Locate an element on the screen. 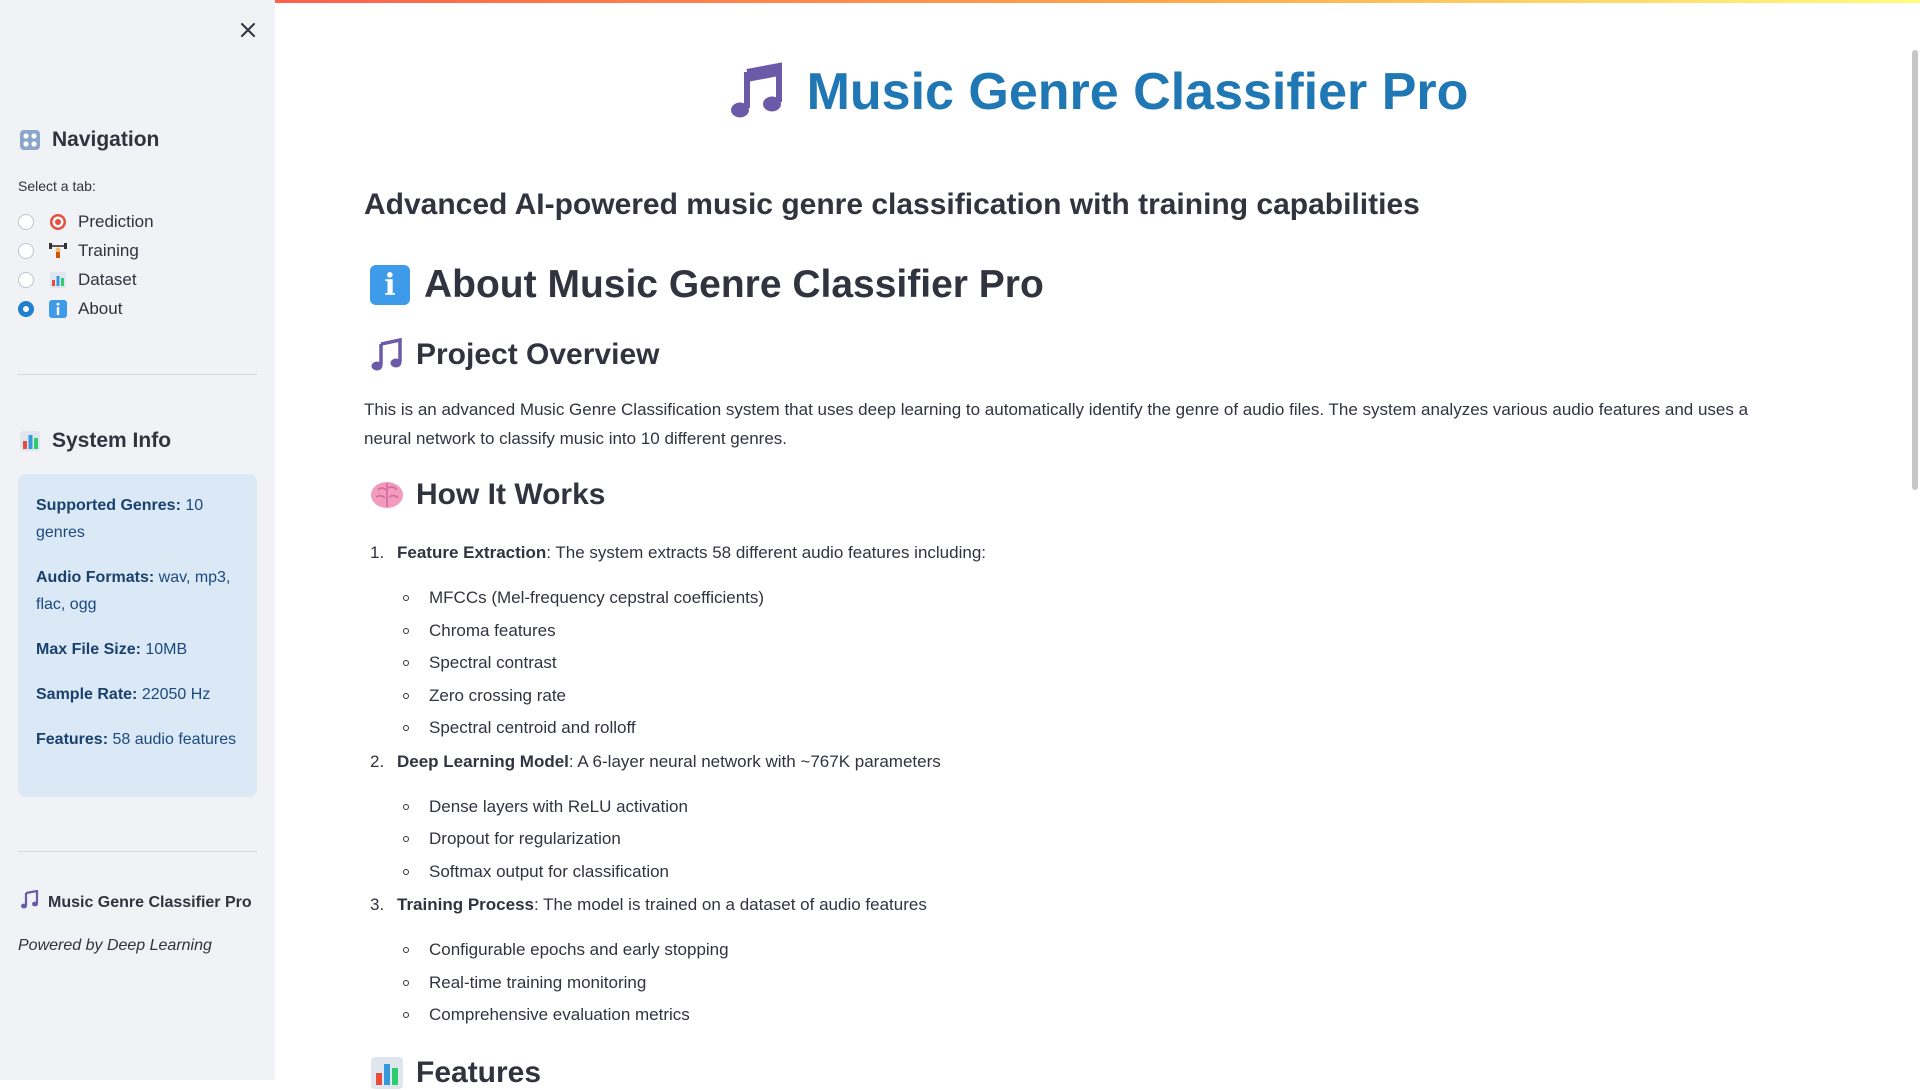 The image size is (1920, 1090). radio-label: About is located at coordinates (100, 308).